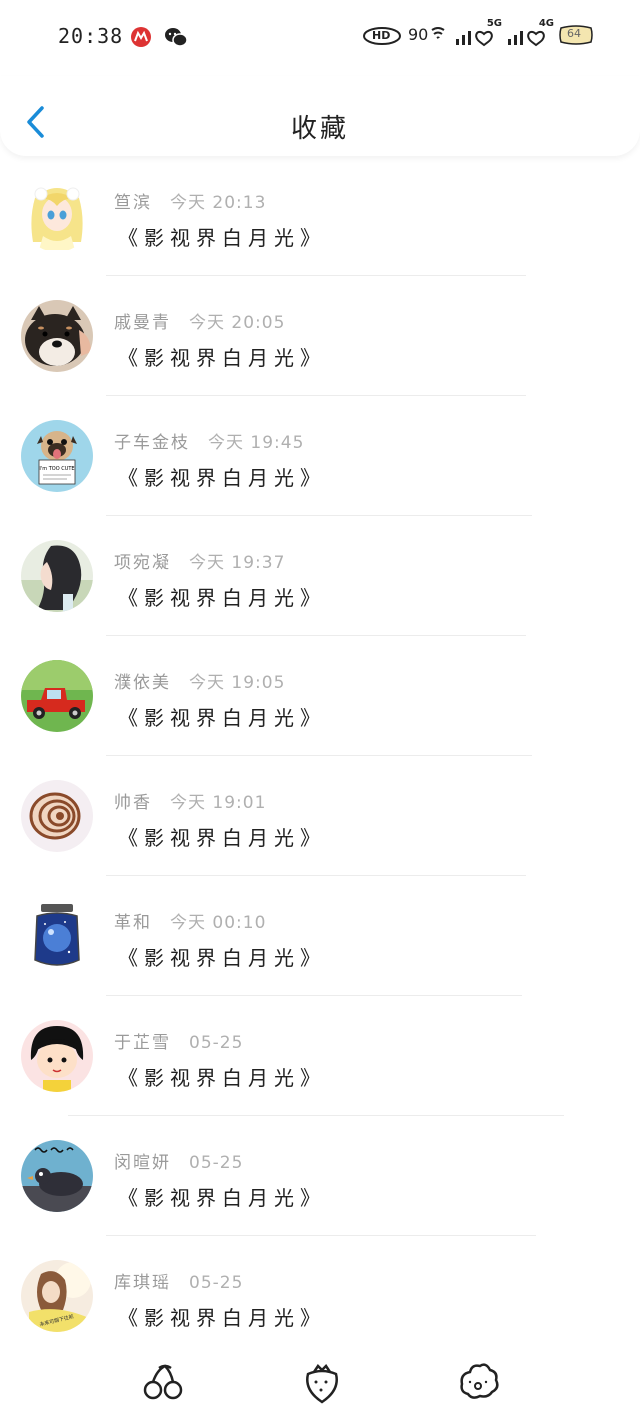 The width and height of the screenshot is (640, 1426). What do you see at coordinates (218, 923) in the screenshot?
I see `item-time: 今天 00:10` at bounding box center [218, 923].